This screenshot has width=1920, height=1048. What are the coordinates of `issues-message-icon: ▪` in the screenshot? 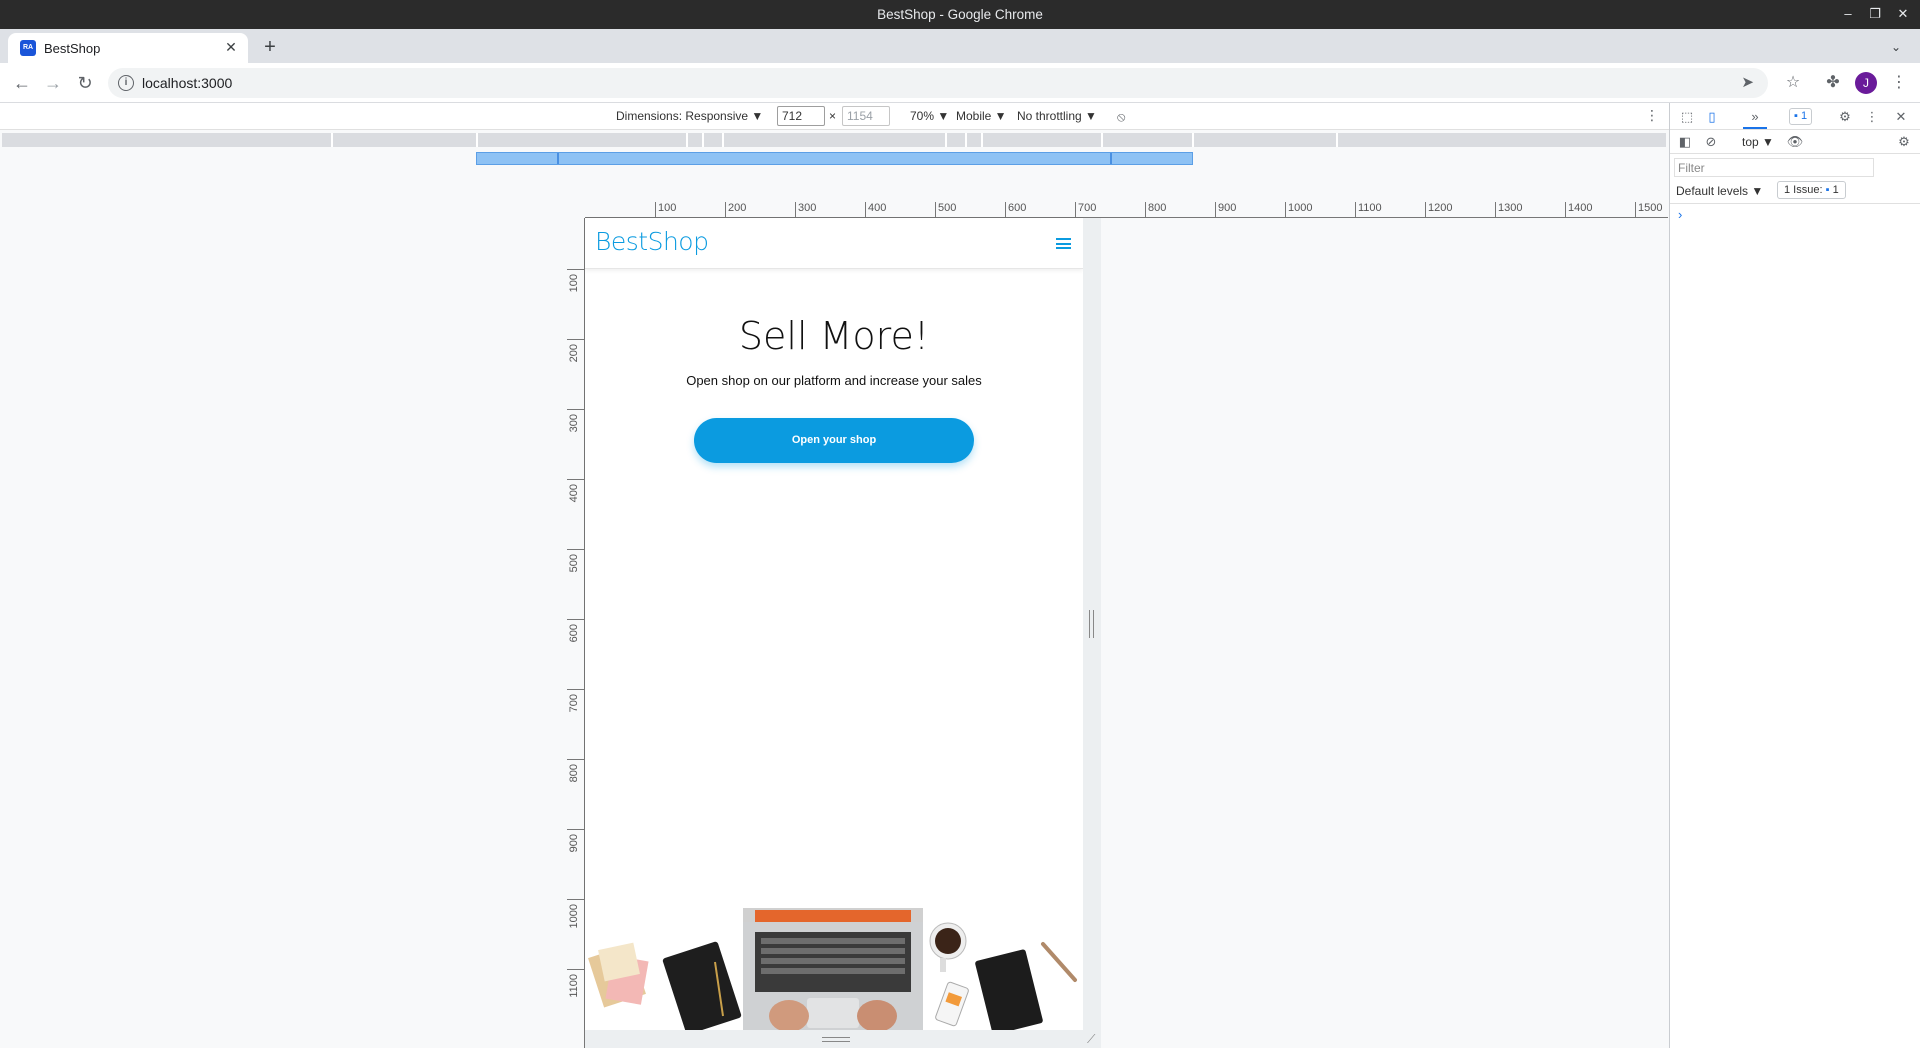 It's located at (1827, 190).